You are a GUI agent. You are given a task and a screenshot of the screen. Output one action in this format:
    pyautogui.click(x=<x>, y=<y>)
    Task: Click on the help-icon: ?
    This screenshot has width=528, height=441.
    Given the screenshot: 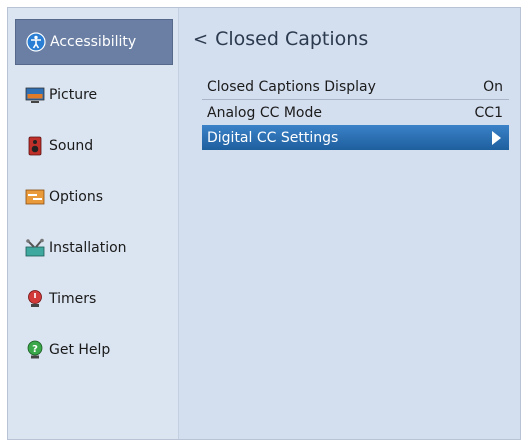 What is the action you would take?
    pyautogui.click(x=35, y=349)
    